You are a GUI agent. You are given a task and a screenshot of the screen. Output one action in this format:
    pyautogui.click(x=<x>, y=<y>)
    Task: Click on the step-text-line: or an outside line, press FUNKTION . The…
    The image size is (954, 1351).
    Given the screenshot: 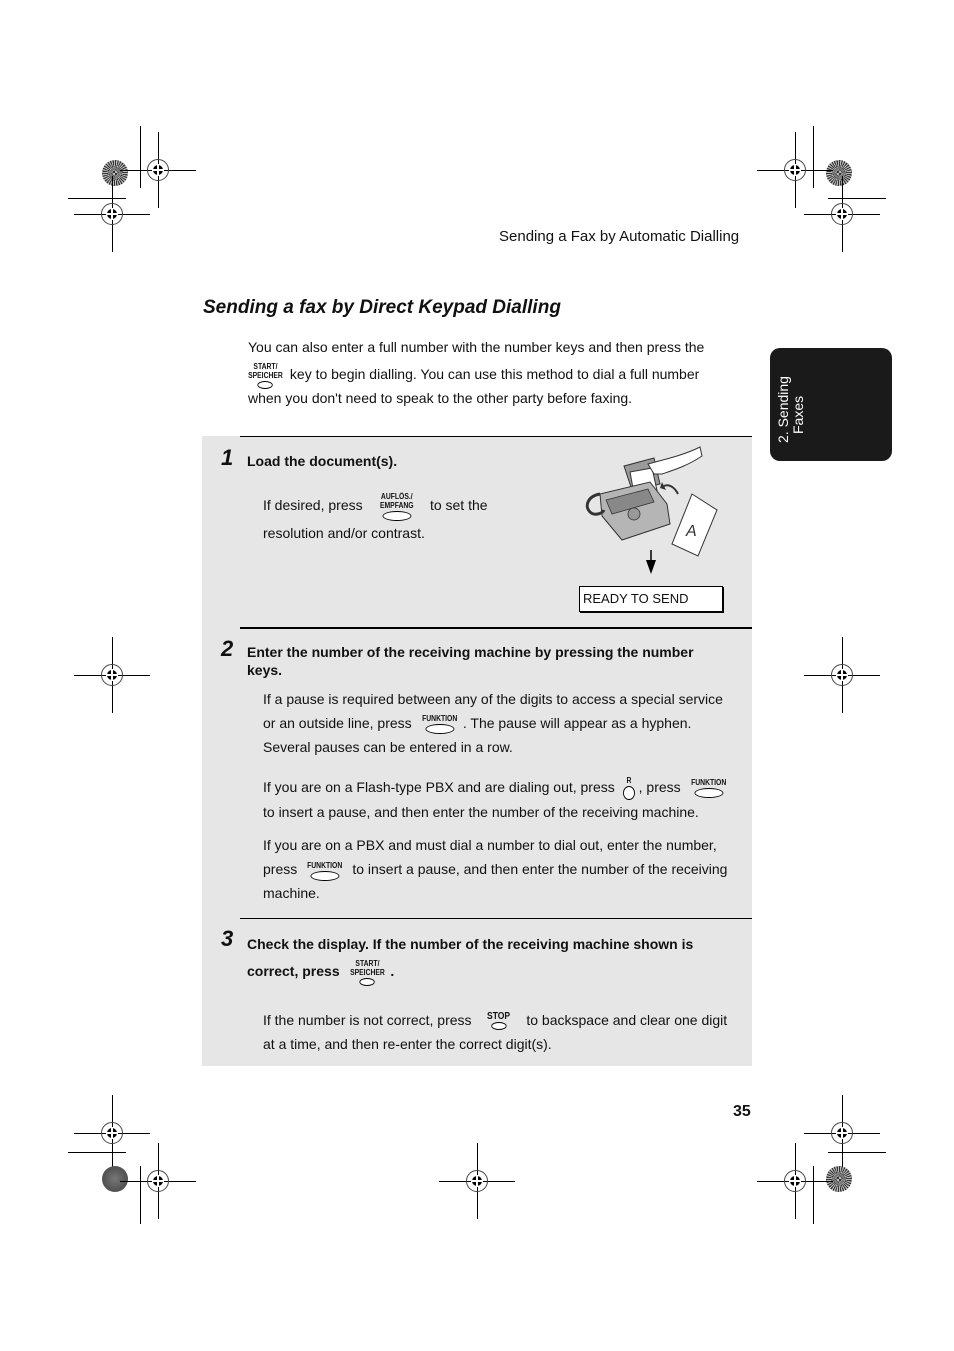 What is the action you would take?
    pyautogui.click(x=505, y=723)
    